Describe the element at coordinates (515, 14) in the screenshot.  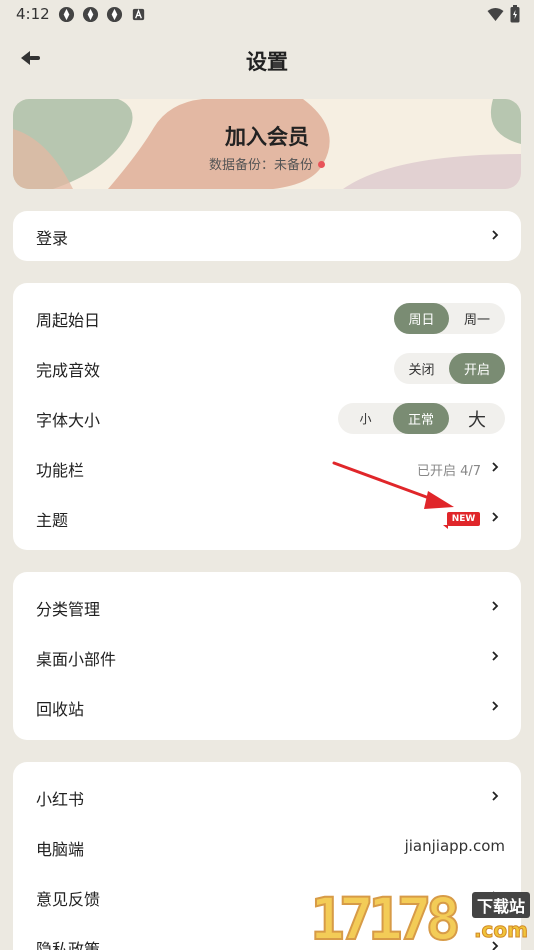
I see `battery-icon` at that location.